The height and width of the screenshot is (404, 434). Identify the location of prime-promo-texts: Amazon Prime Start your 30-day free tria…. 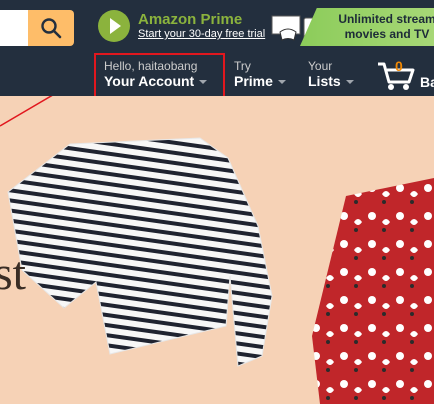
(201, 26).